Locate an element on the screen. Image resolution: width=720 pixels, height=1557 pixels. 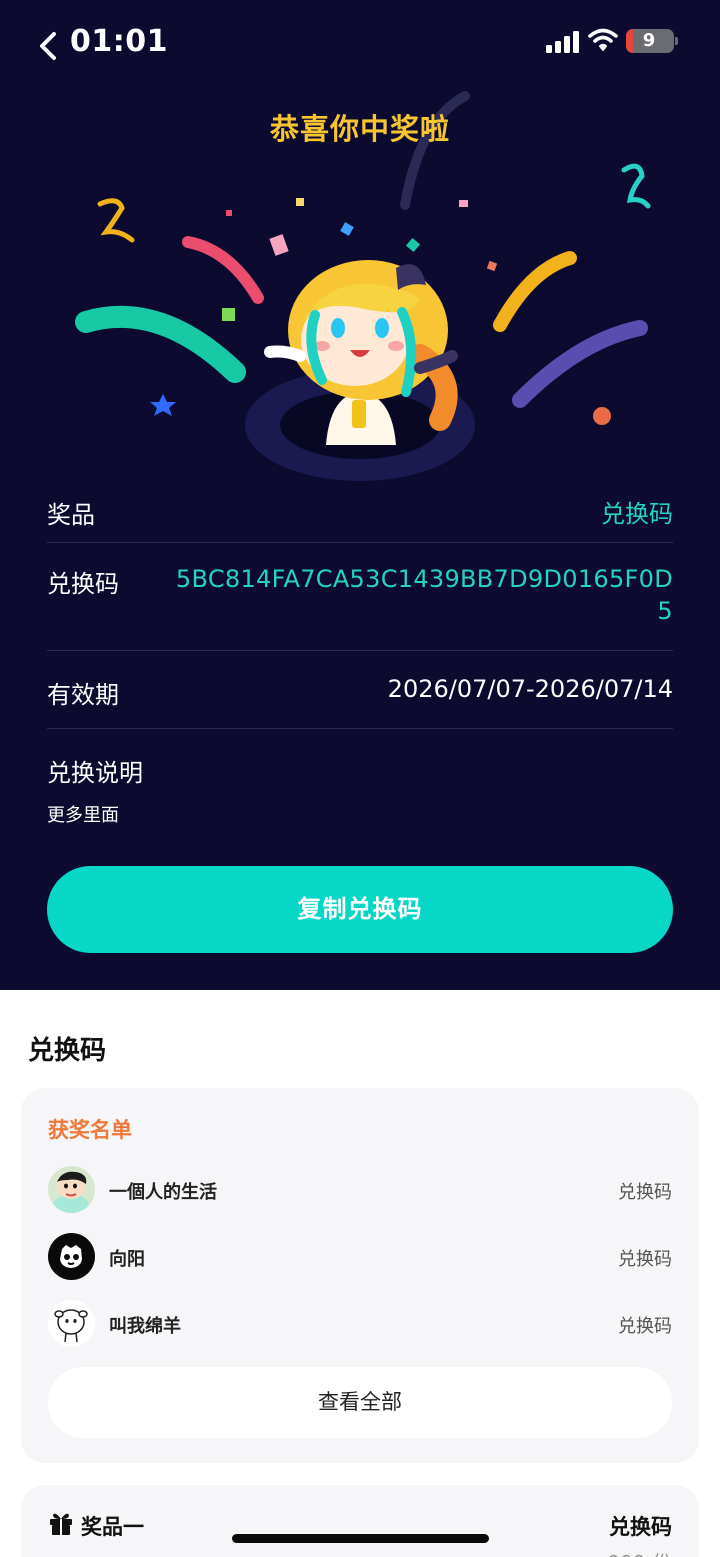
prize-label: 奖品 is located at coordinates (71, 515).